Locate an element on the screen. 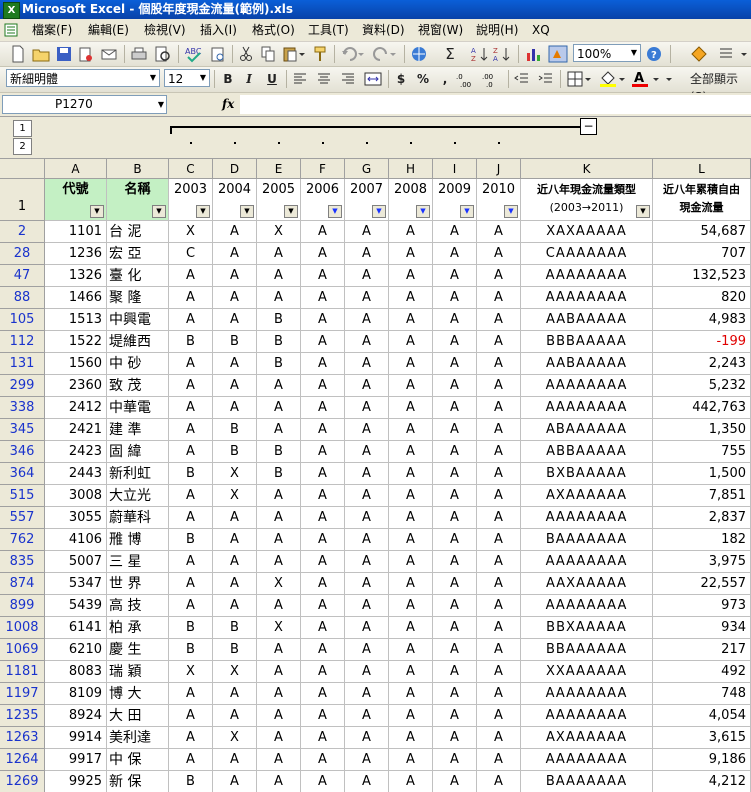  total-cash-flow-cell: 7,851 is located at coordinates (702, 496).